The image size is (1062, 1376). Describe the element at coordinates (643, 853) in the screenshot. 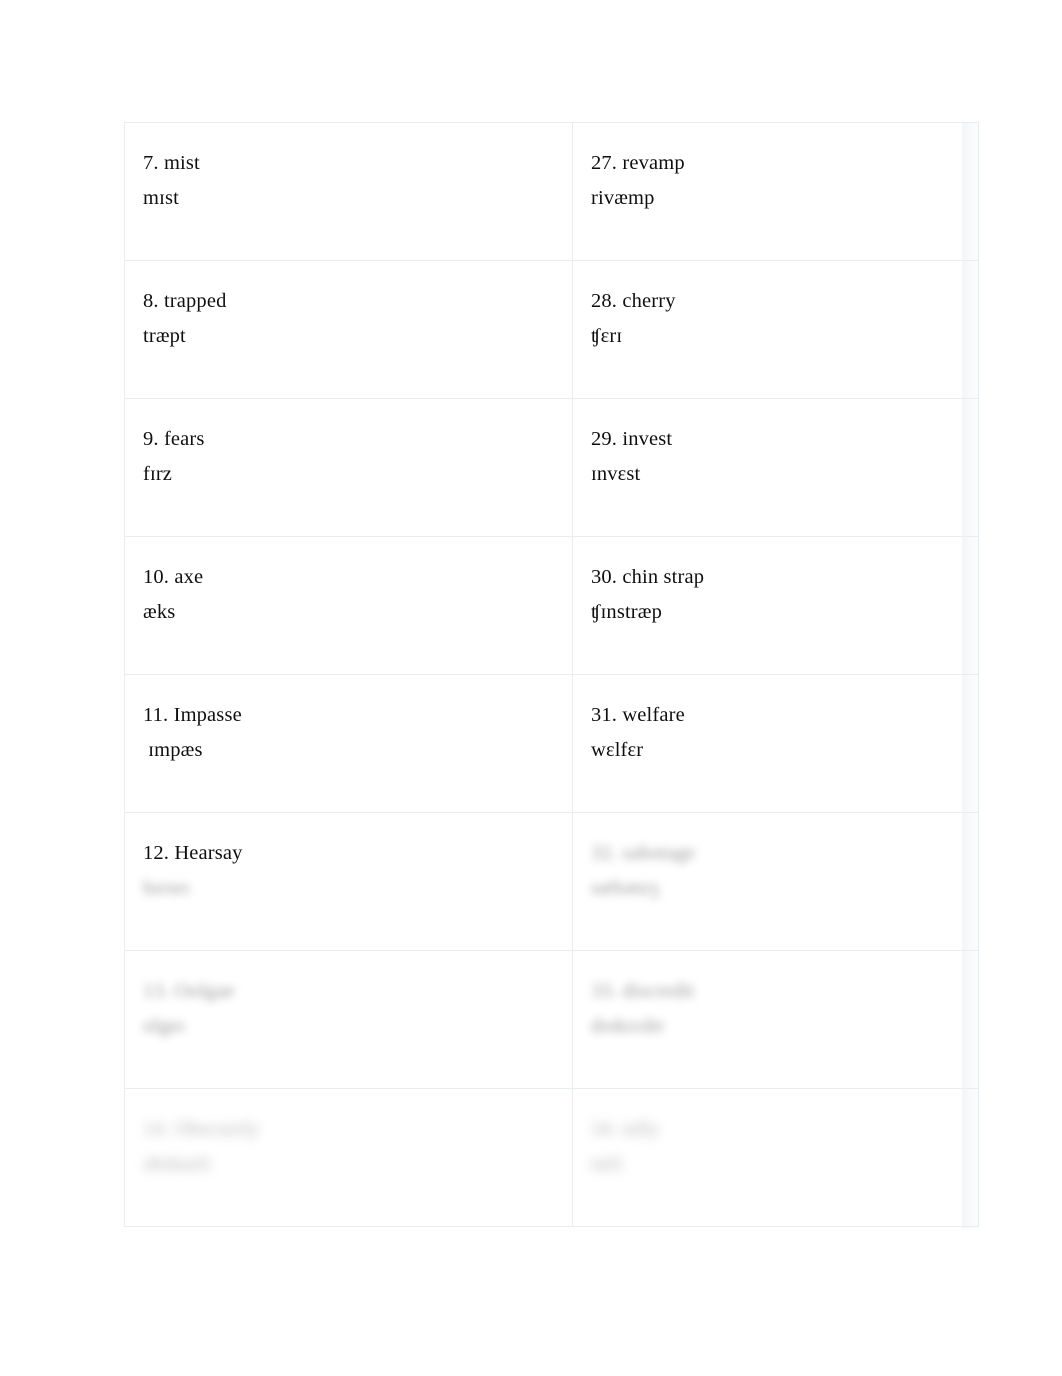

I see `entry-word: 32. sabotage` at that location.